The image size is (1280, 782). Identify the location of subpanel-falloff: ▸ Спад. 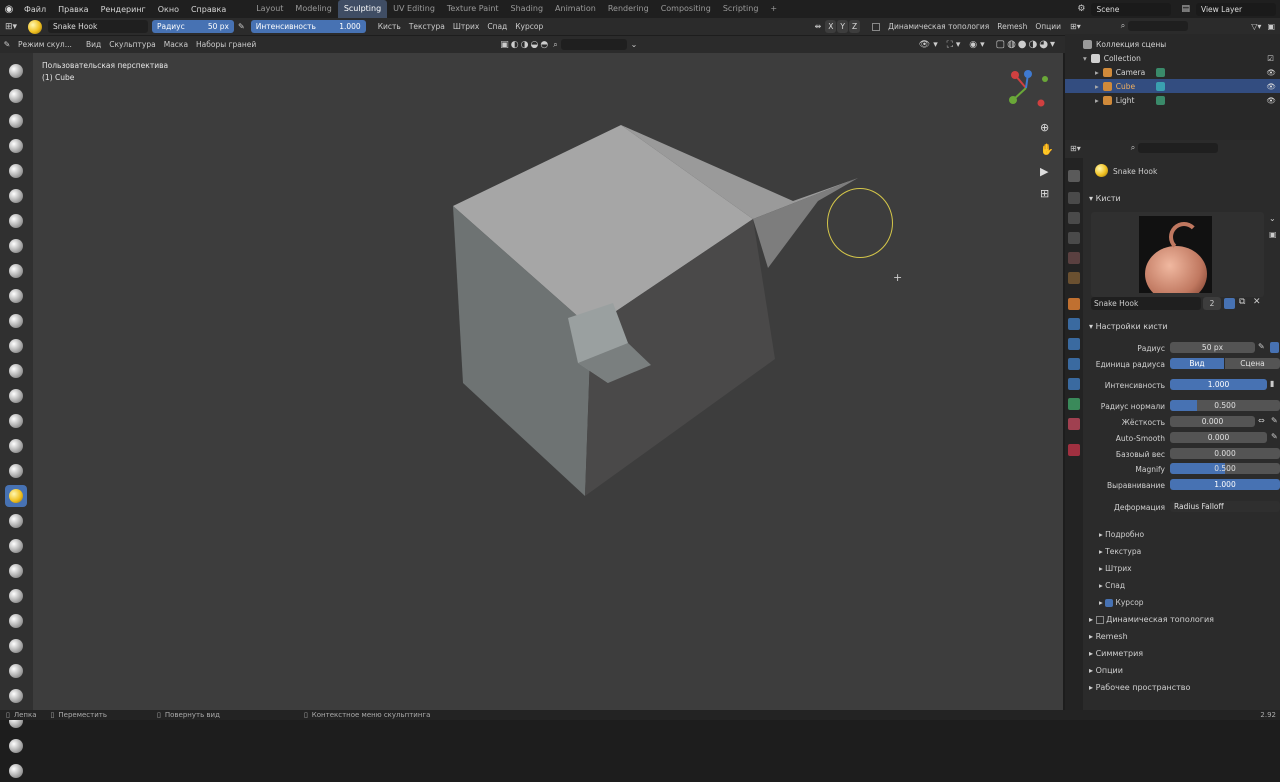
(1112, 585).